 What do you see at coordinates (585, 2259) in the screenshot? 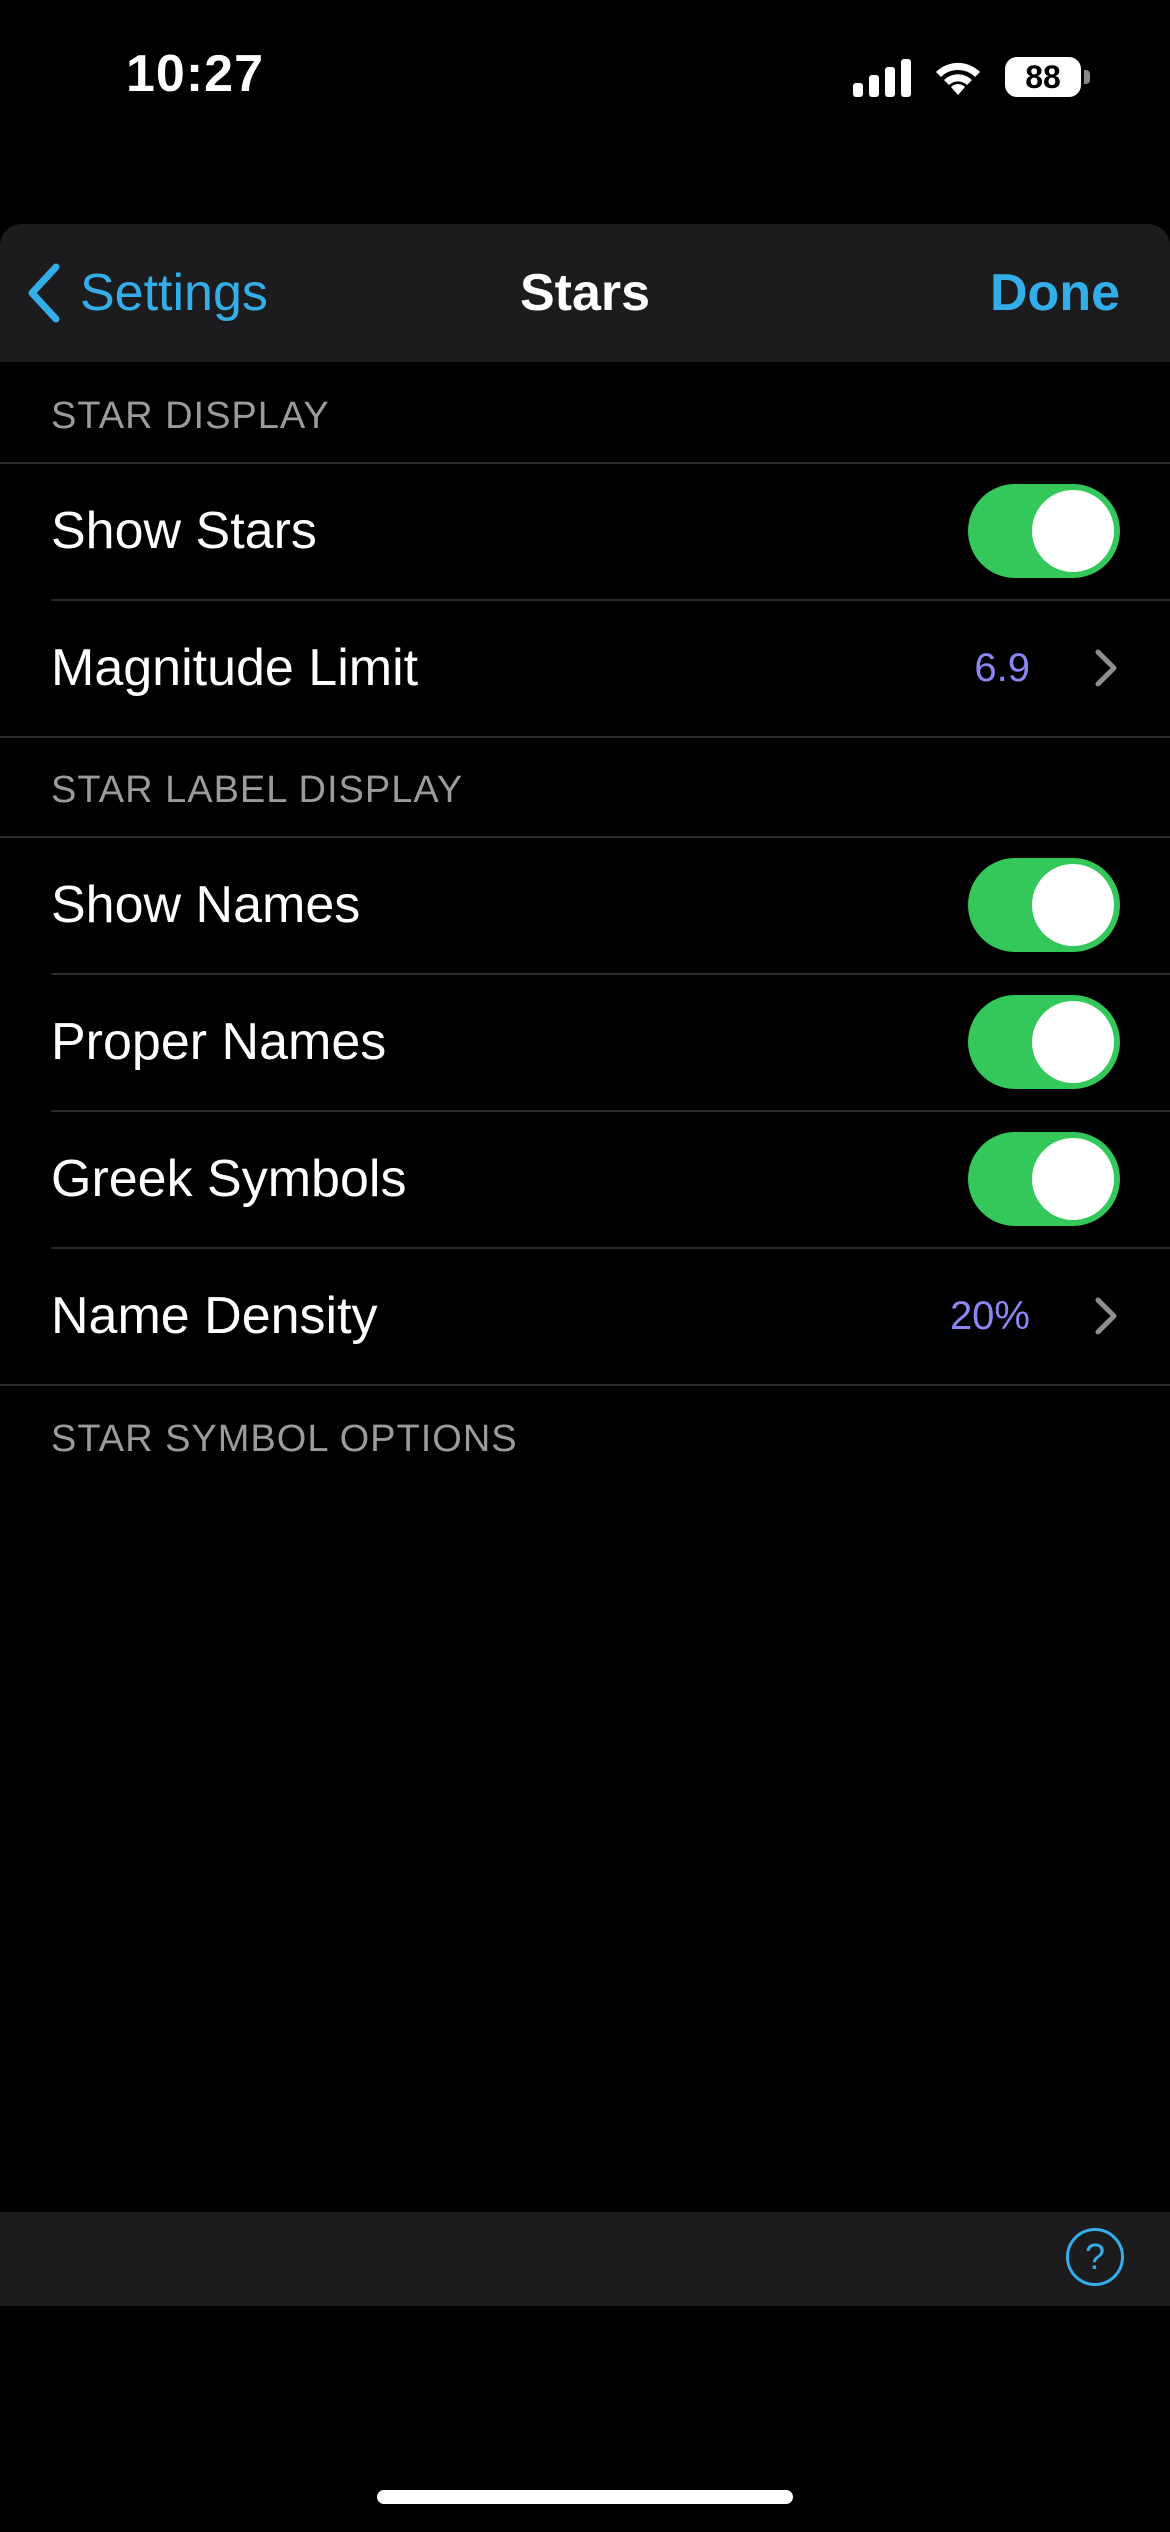
I see `bottom-toolbar: ?` at bounding box center [585, 2259].